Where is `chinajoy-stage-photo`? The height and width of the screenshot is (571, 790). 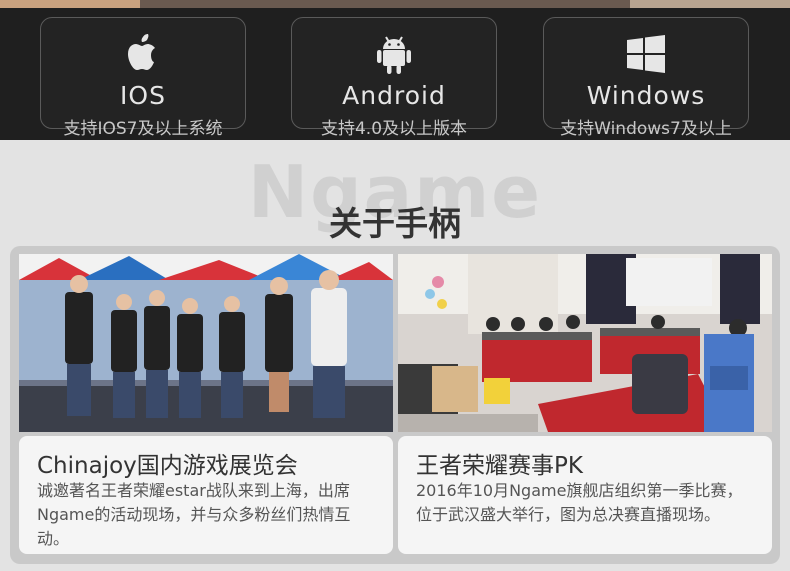 chinajoy-stage-photo is located at coordinates (206, 343).